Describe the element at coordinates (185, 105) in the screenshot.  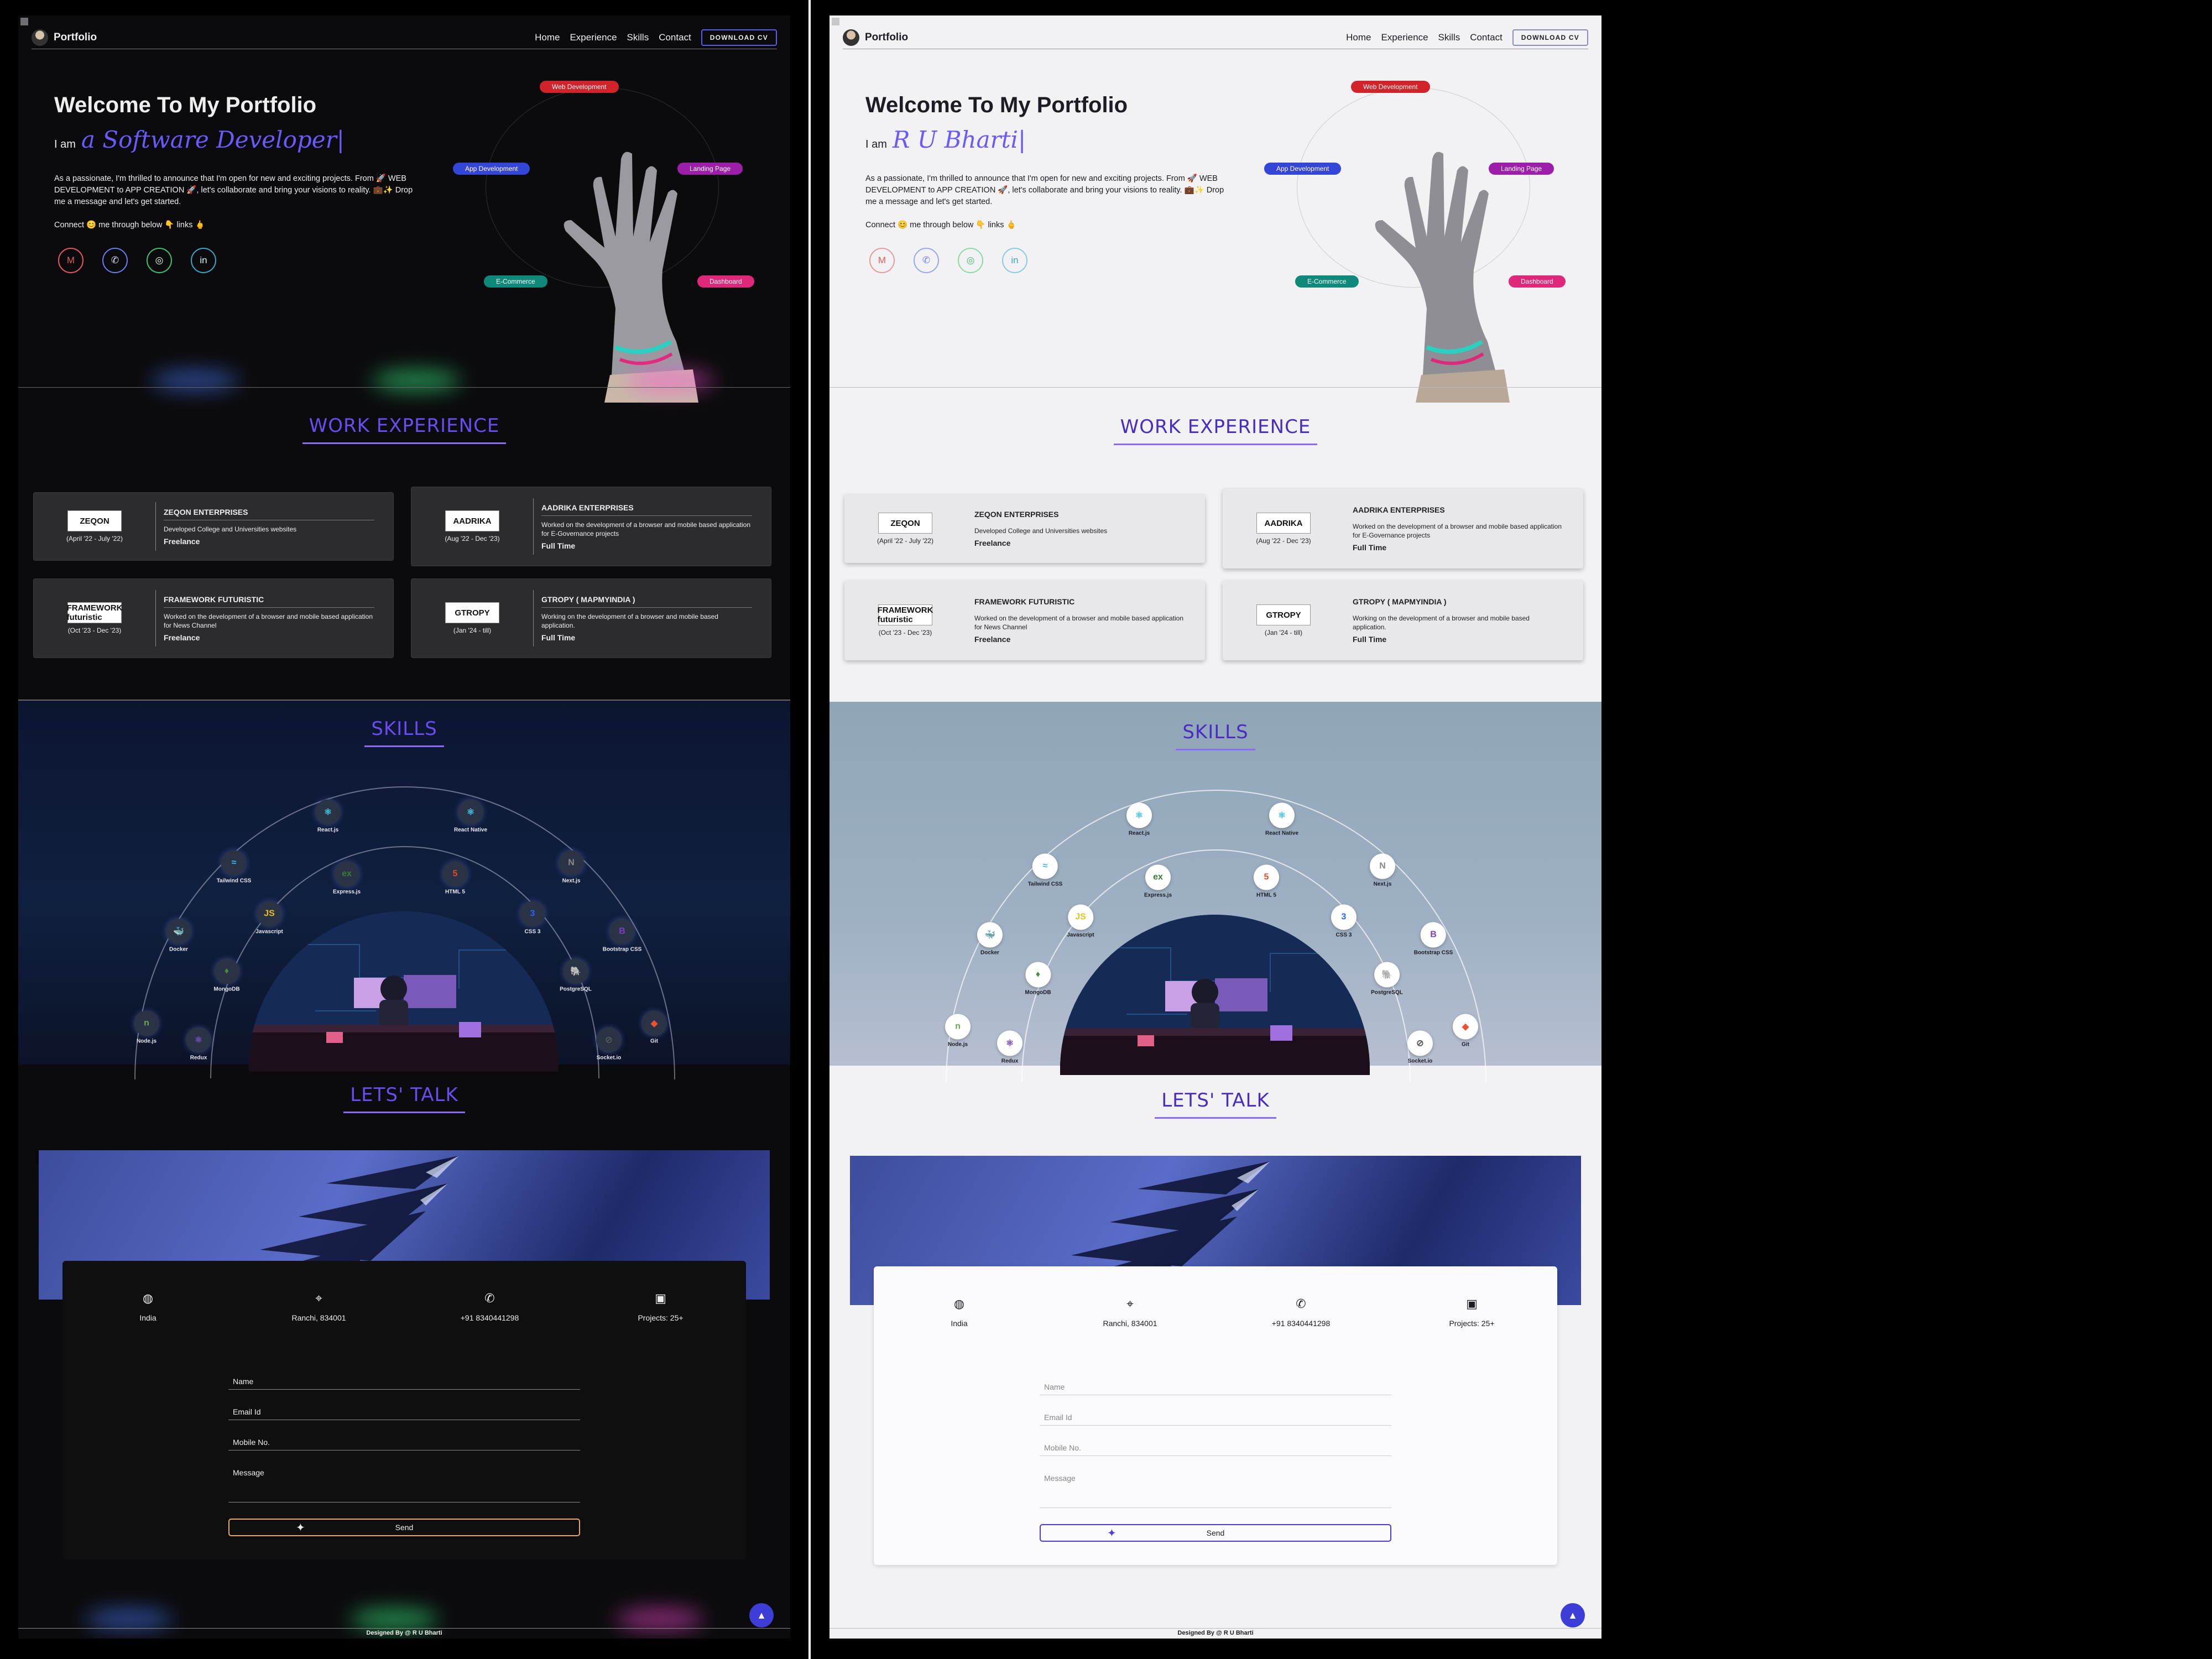
I see `hero-title: Welcome To My Portfolio` at that location.